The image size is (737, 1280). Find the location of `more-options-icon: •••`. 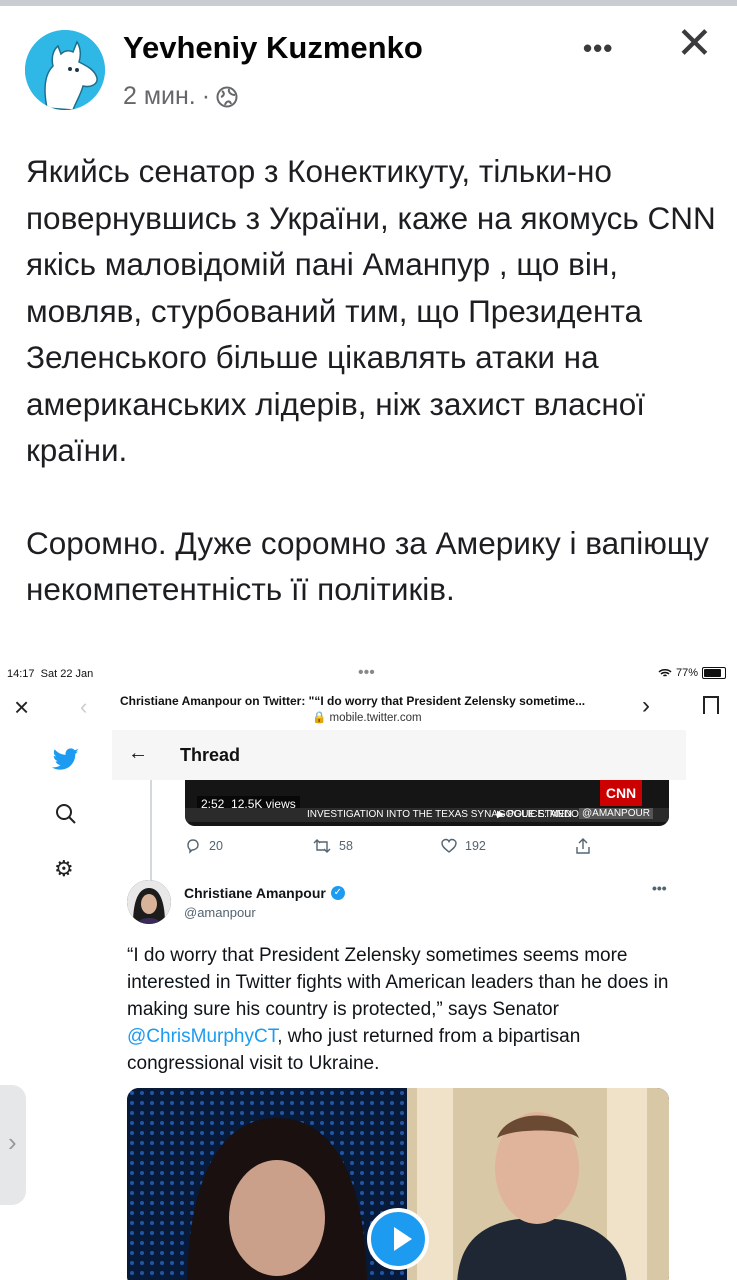

more-options-icon: ••• is located at coordinates (598, 48).